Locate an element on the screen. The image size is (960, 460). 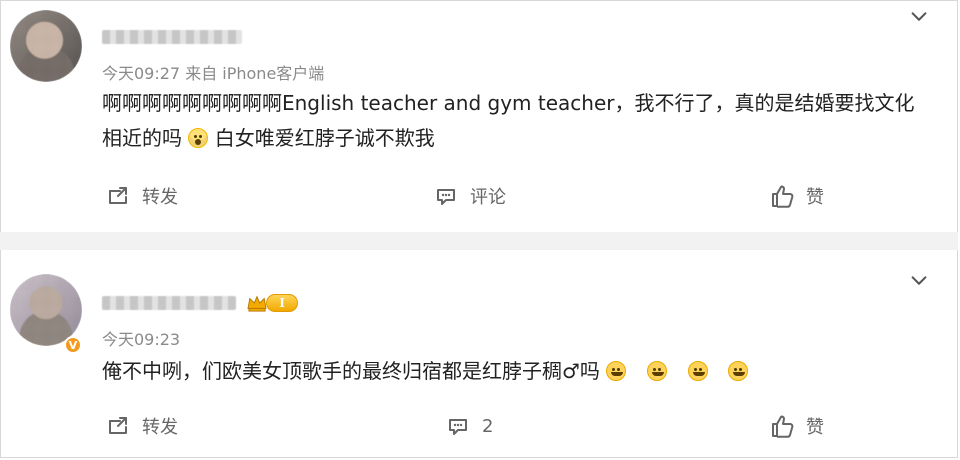
comment-button: 2 is located at coordinates (468, 426).